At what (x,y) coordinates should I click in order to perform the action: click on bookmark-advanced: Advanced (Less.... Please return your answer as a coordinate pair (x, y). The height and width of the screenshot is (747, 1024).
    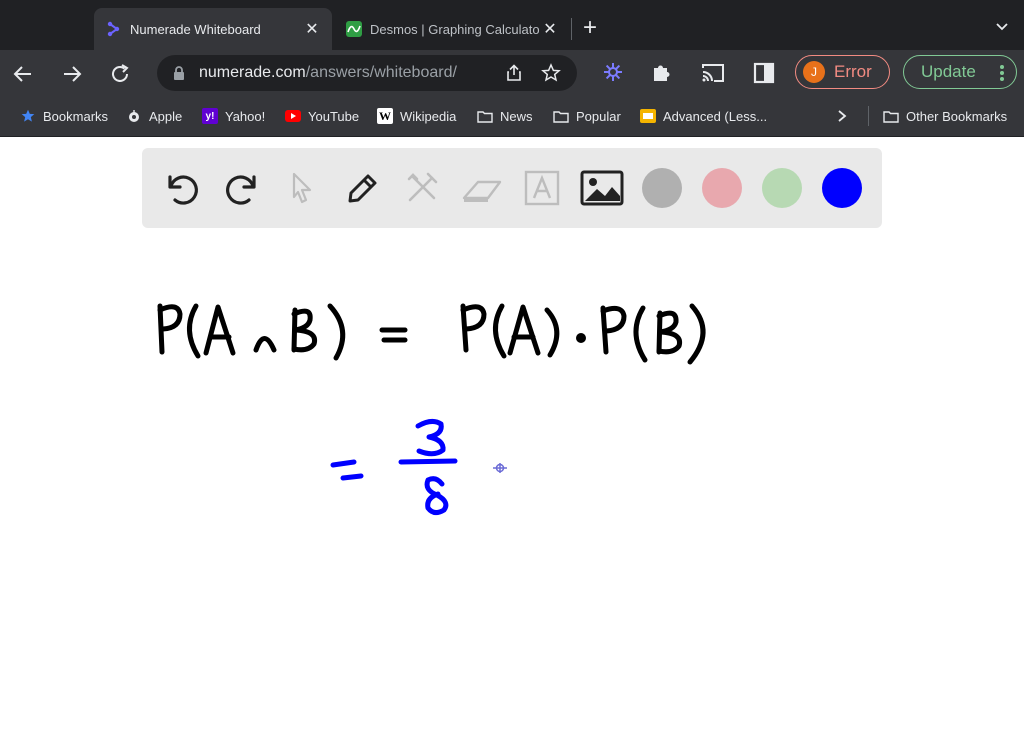
    Looking at the image, I should click on (703, 116).